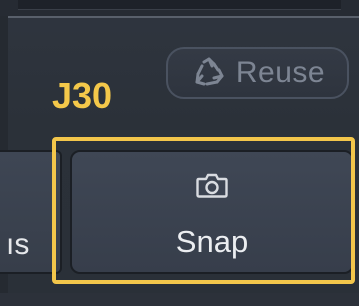 This screenshot has height=306, width=359. What do you see at coordinates (179, 299) in the screenshot?
I see `bottom-panel-strip` at bounding box center [179, 299].